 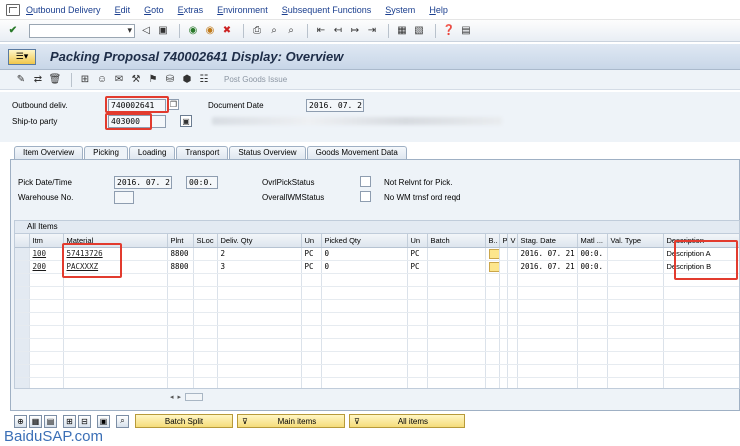 What do you see at coordinates (180, 397) in the screenshot?
I see `scroll-right-icon: ▸` at bounding box center [180, 397].